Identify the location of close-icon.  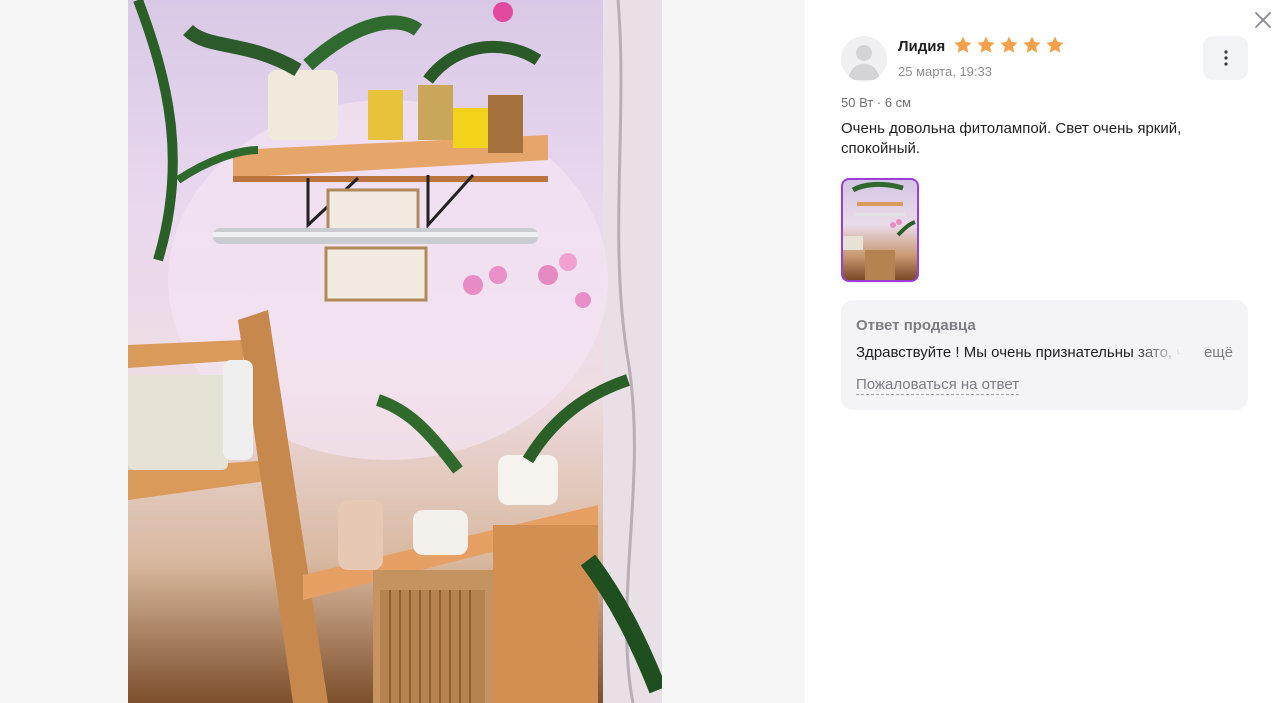
(1263, 20).